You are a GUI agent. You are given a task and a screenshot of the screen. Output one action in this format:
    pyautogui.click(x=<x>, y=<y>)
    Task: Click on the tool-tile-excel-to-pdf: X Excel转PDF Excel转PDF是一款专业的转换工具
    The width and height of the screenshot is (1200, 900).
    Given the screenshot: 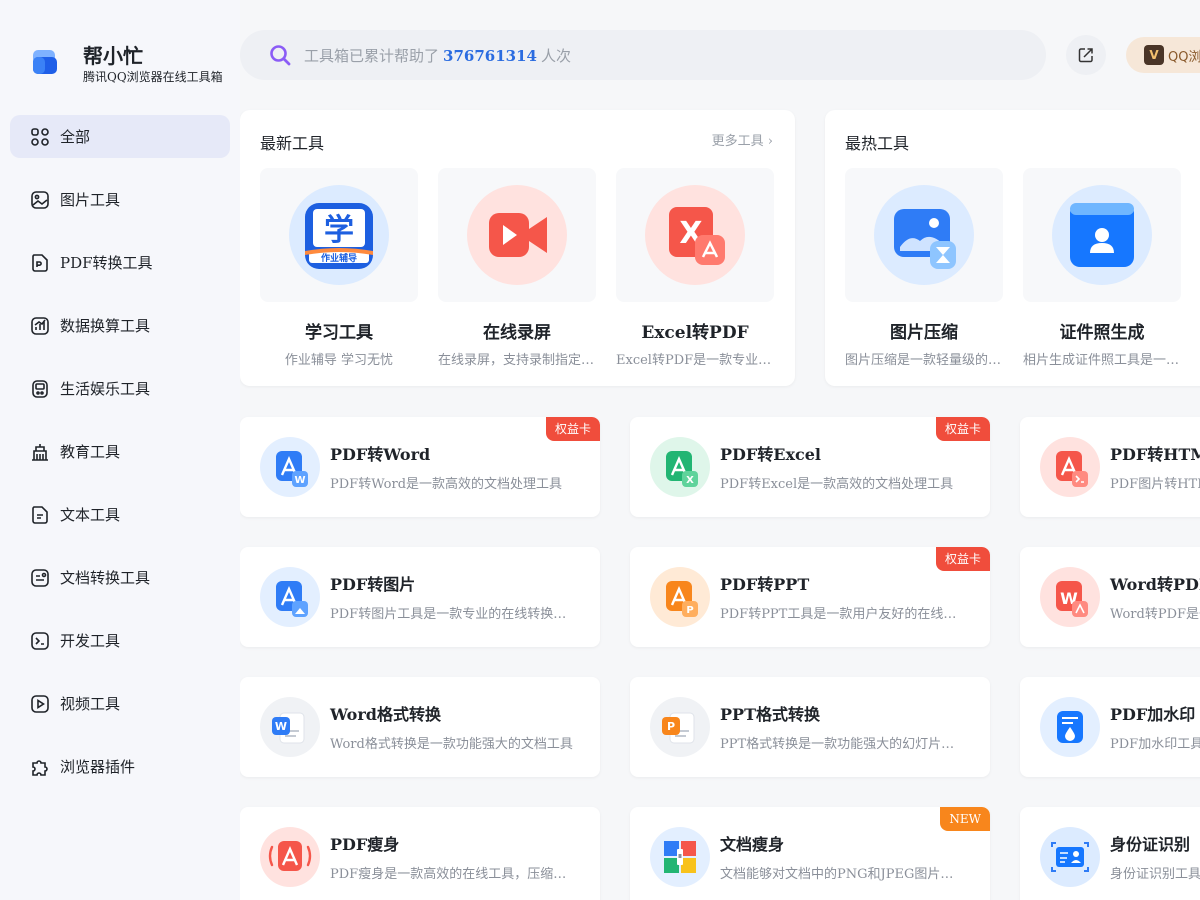 What is the action you would take?
    pyautogui.click(x=695, y=268)
    